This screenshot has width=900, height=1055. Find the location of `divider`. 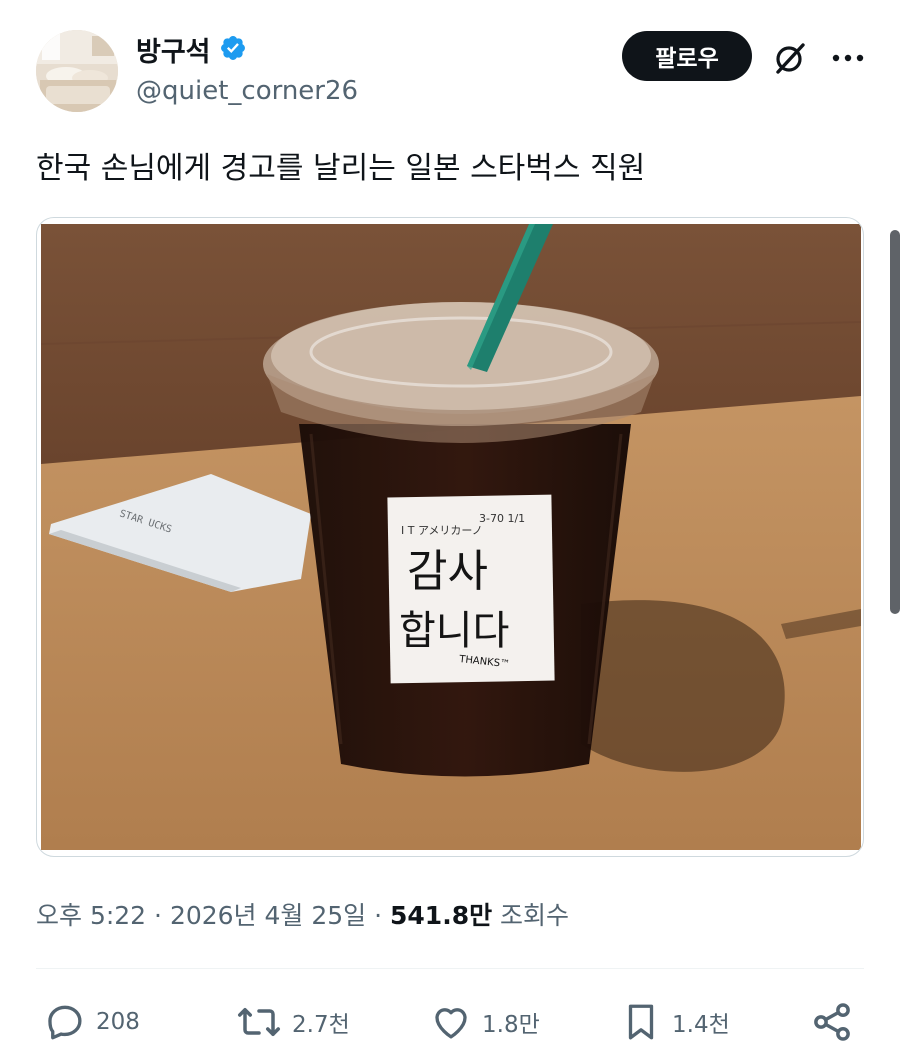

divider is located at coordinates (450, 968).